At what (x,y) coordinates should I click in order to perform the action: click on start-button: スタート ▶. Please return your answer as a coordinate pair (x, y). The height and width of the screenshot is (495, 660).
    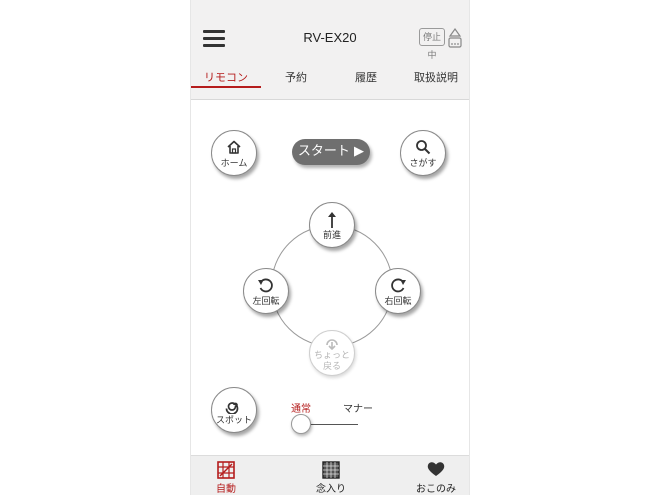
    Looking at the image, I should click on (331, 152).